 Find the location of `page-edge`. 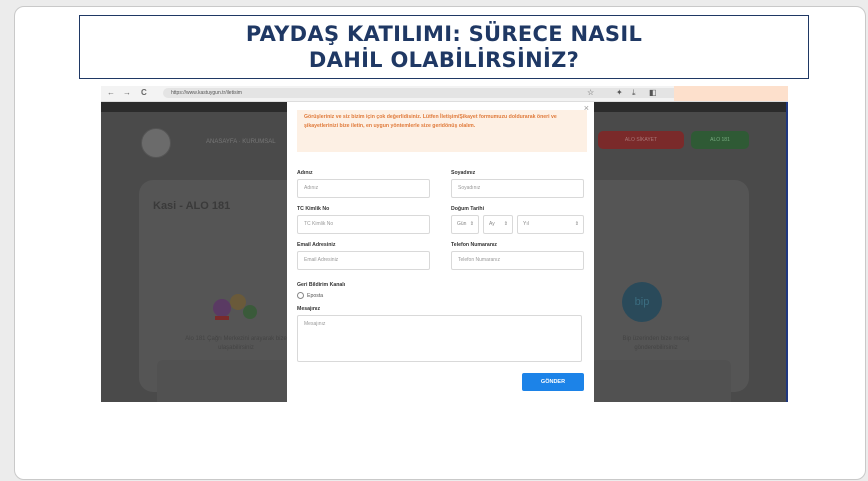

page-edge is located at coordinates (787, 252).